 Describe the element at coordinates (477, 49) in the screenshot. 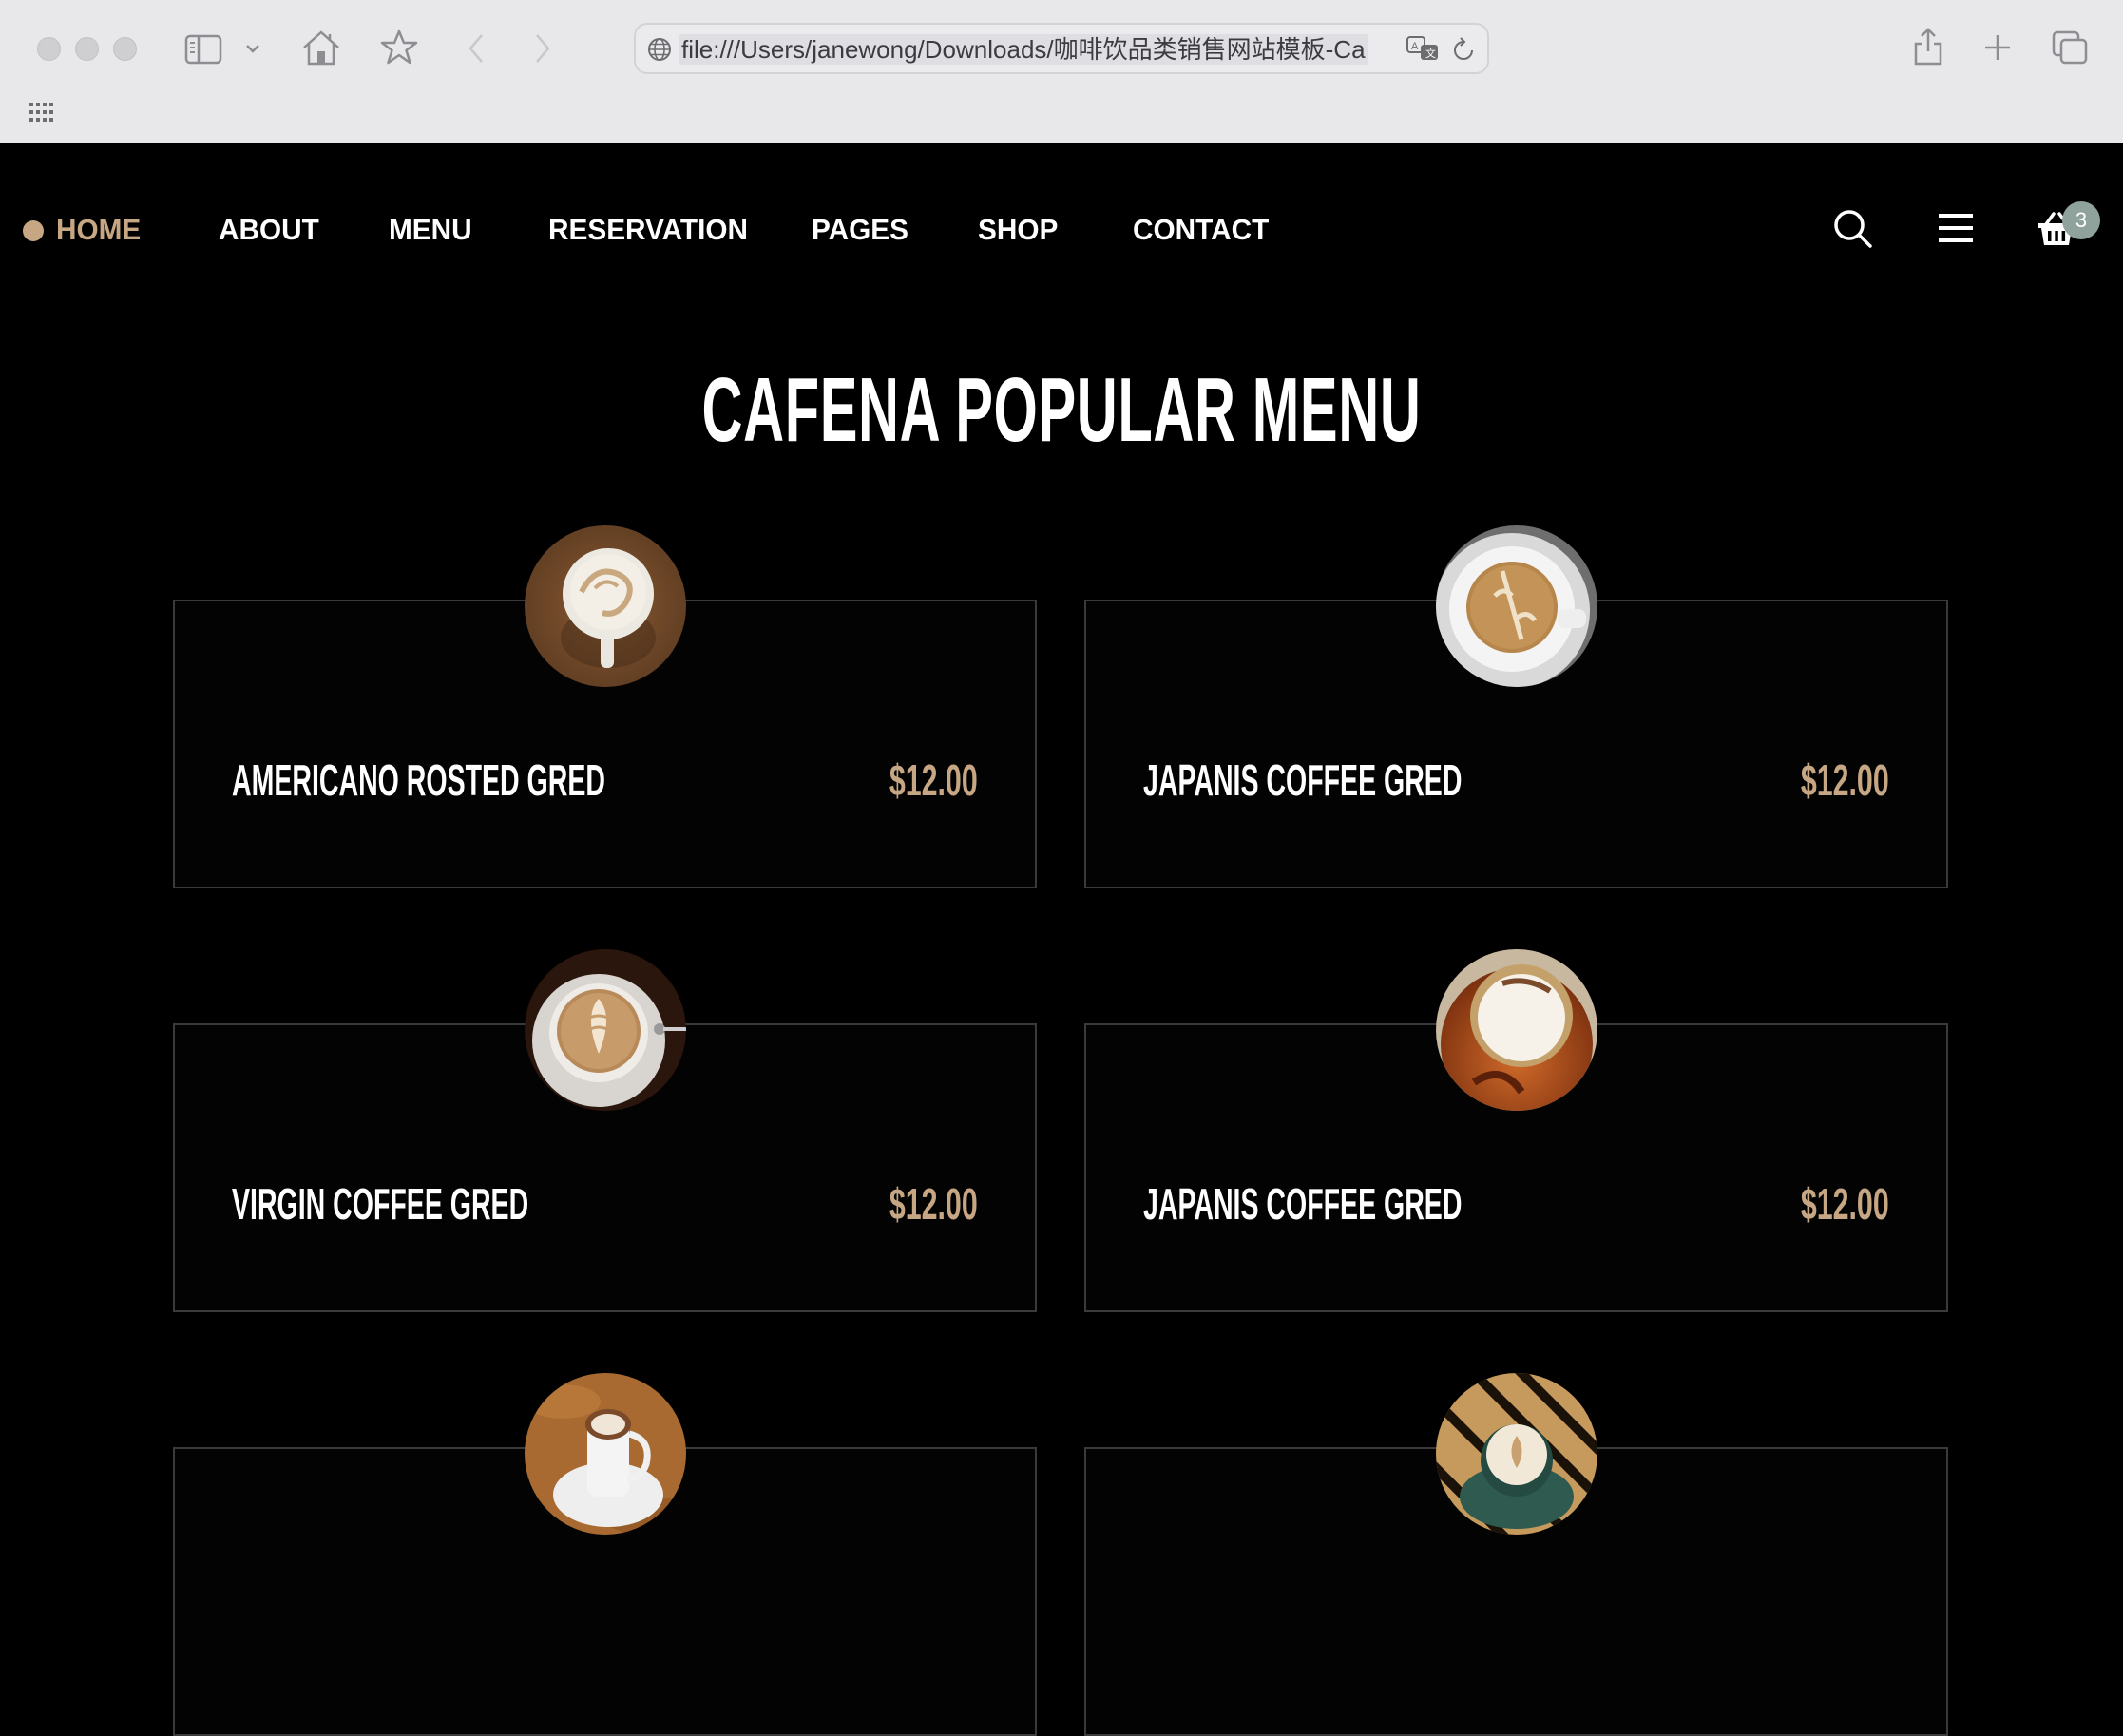

I see `back-icon` at that location.